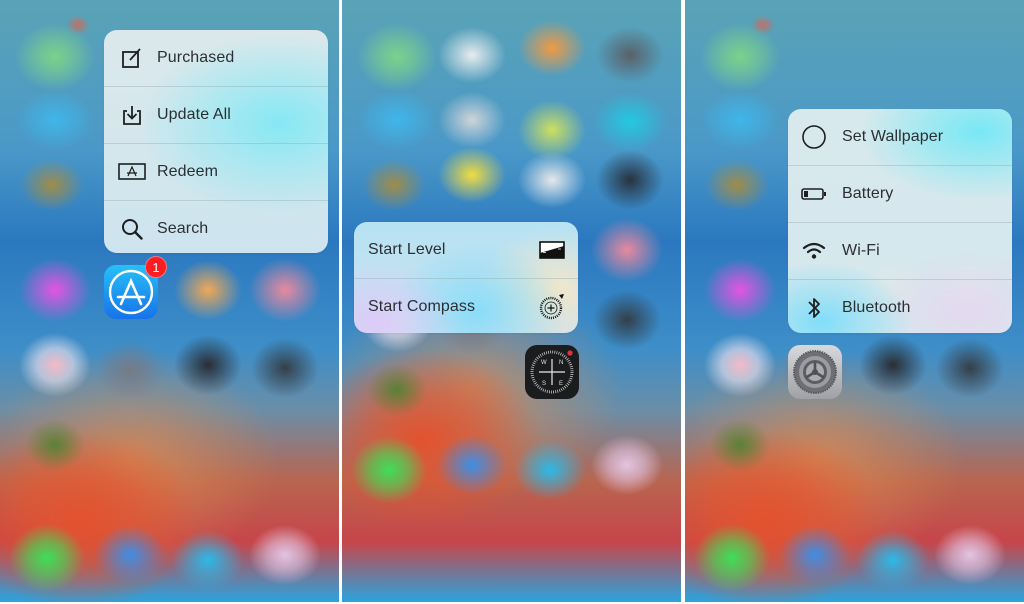  What do you see at coordinates (188, 171) in the screenshot?
I see `menu-item-label: Redeem` at bounding box center [188, 171].